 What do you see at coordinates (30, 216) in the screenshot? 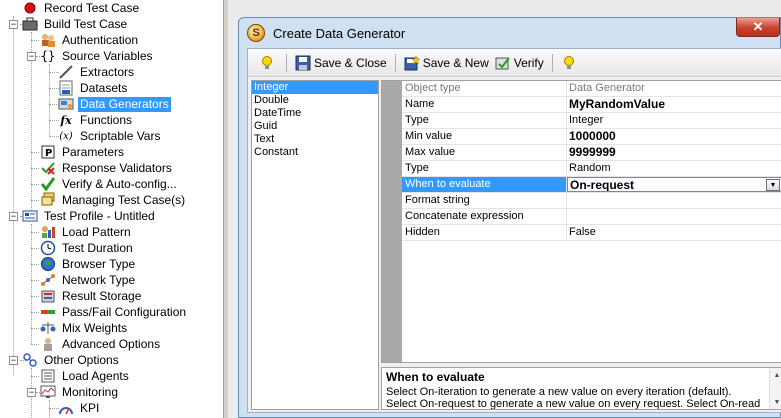
I see `profile-icon` at bounding box center [30, 216].